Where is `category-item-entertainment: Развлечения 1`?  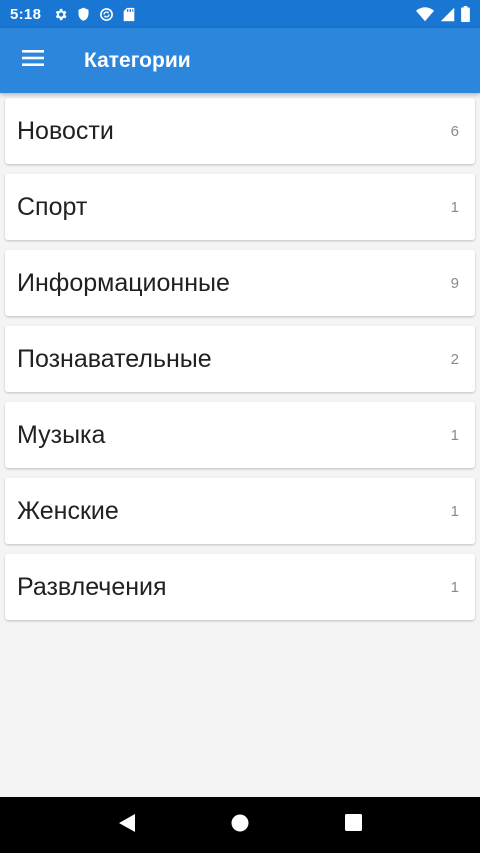
category-item-entertainment: Развлечения 1 is located at coordinates (240, 587).